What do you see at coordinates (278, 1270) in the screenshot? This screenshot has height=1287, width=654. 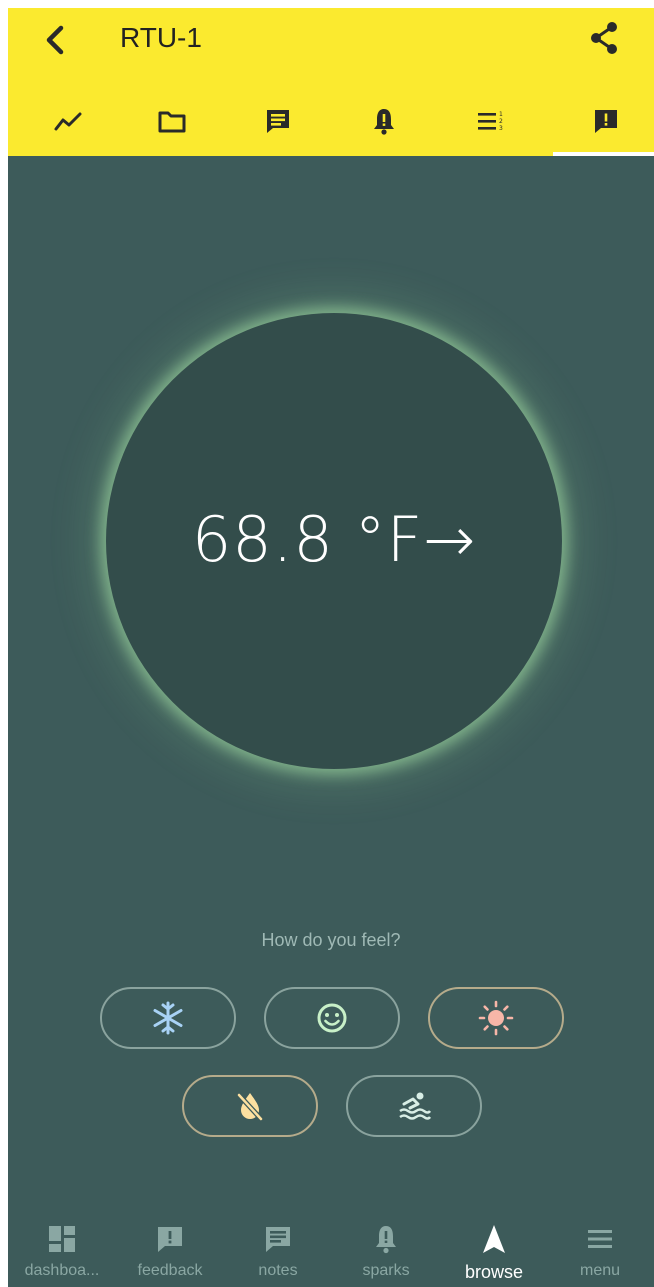 I see `nav-label: notes` at bounding box center [278, 1270].